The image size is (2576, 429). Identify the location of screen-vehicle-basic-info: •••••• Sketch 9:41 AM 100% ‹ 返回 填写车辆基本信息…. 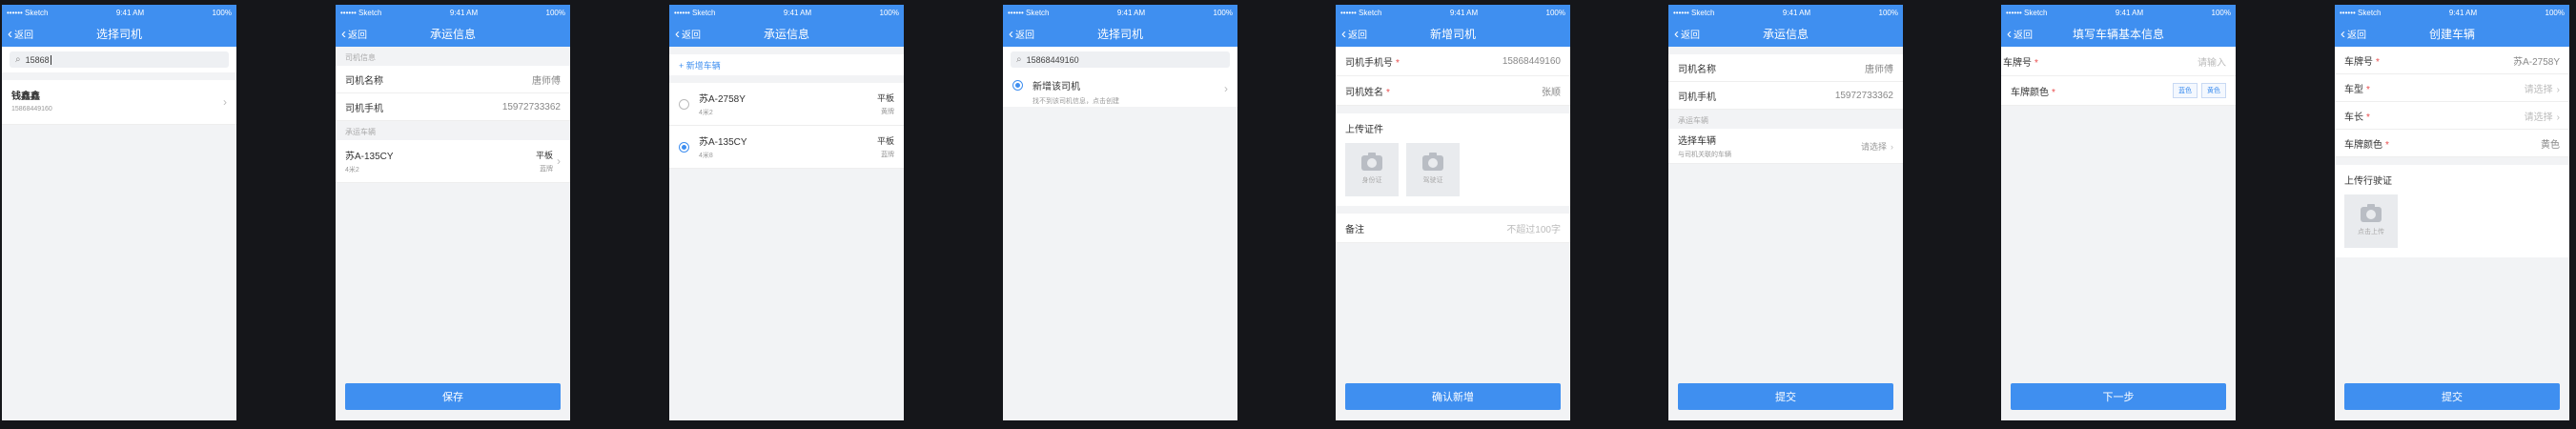
(2118, 212).